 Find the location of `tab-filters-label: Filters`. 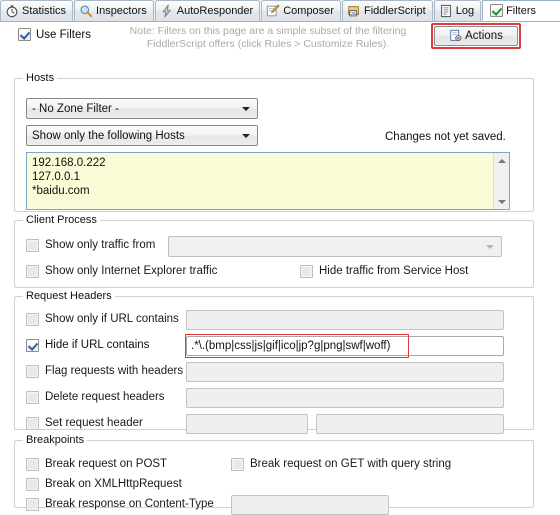

tab-filters-label: Filters is located at coordinates (521, 10).